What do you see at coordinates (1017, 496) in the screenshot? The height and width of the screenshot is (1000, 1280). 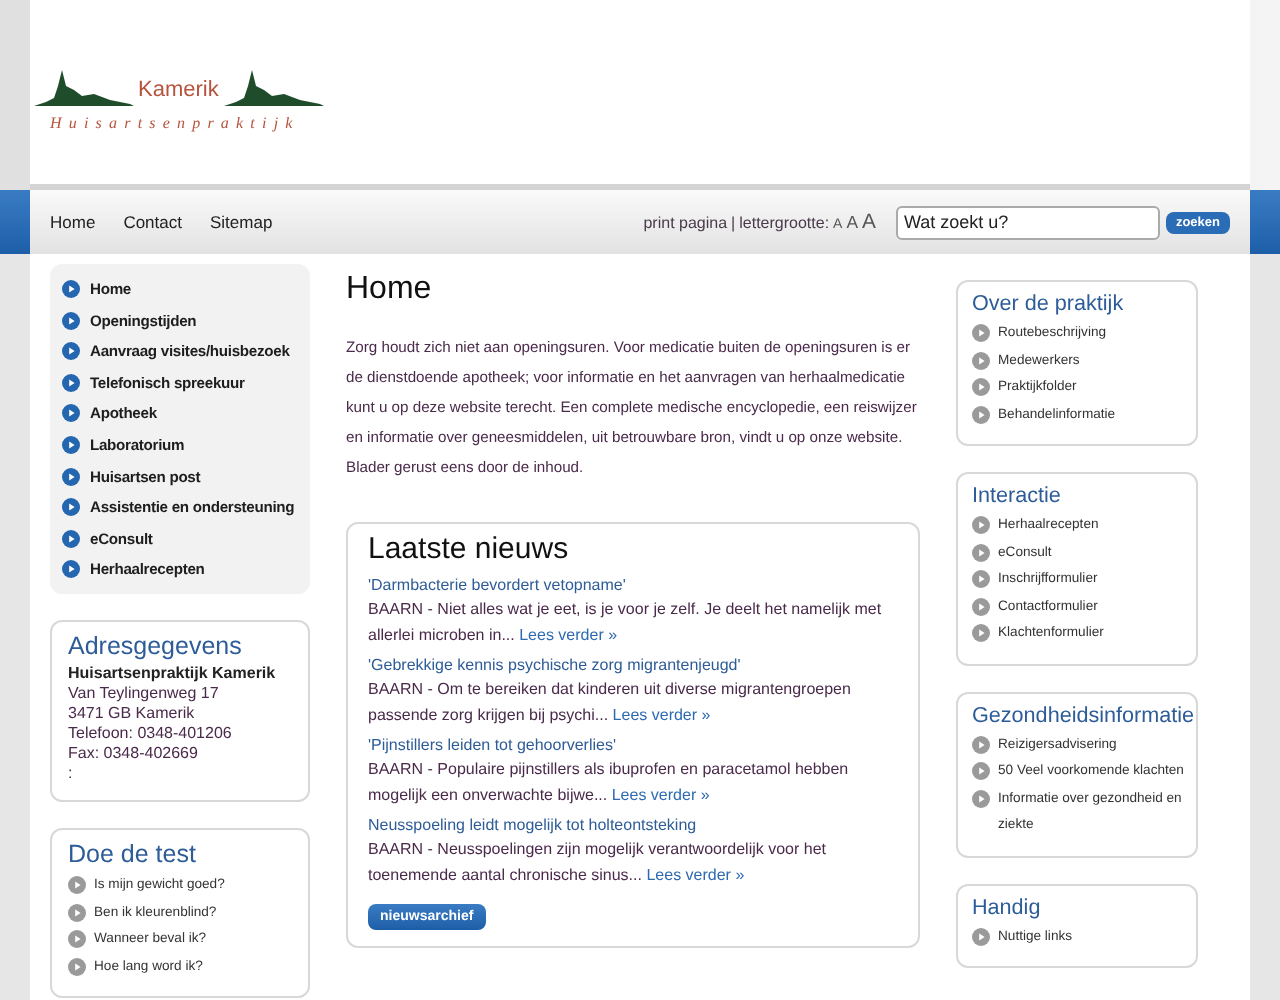 I see `card-title: Interactie` at bounding box center [1017, 496].